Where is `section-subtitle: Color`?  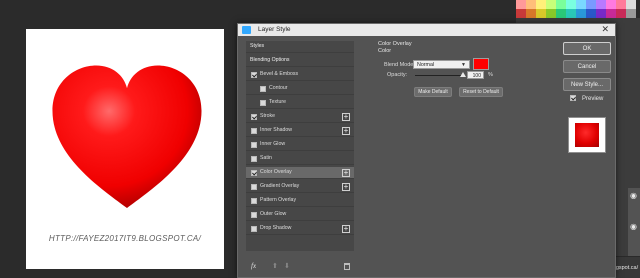
section-subtitle: Color is located at coordinates (385, 51).